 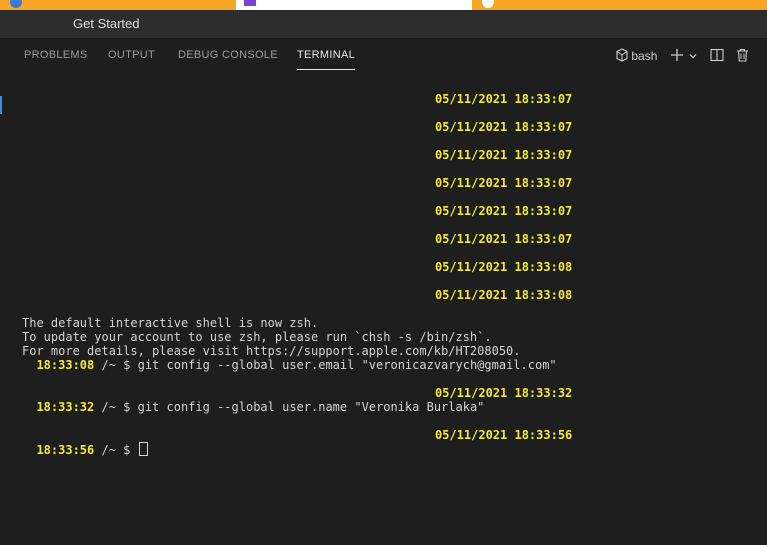 I want to click on chevron-down-icon, so click(x=693, y=56).